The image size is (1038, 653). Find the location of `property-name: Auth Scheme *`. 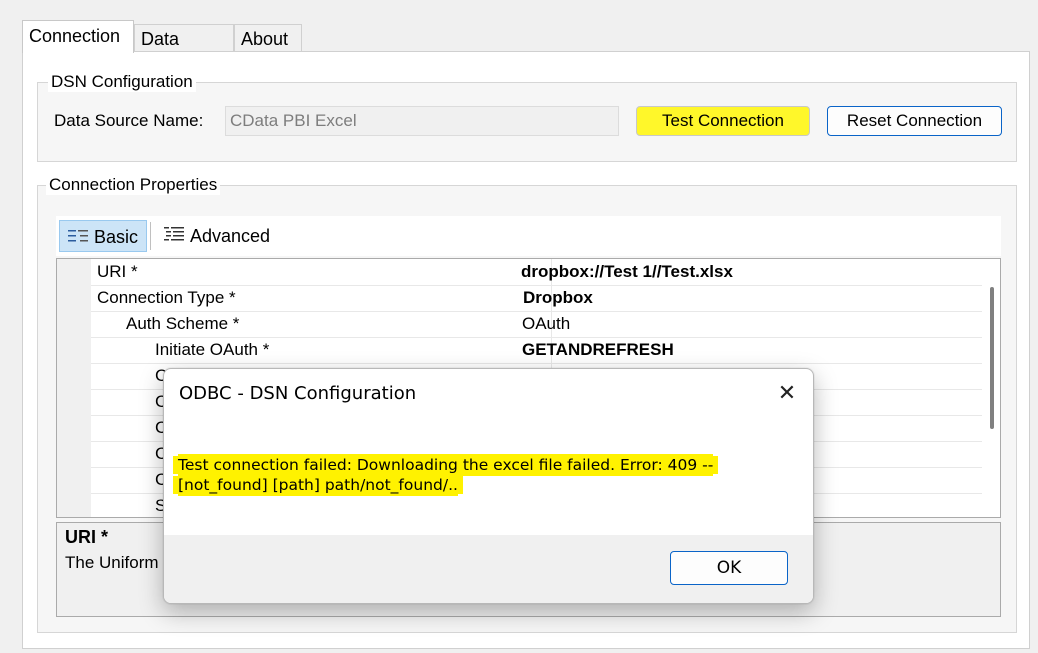

property-name: Auth Scheme * is located at coordinates (183, 323).